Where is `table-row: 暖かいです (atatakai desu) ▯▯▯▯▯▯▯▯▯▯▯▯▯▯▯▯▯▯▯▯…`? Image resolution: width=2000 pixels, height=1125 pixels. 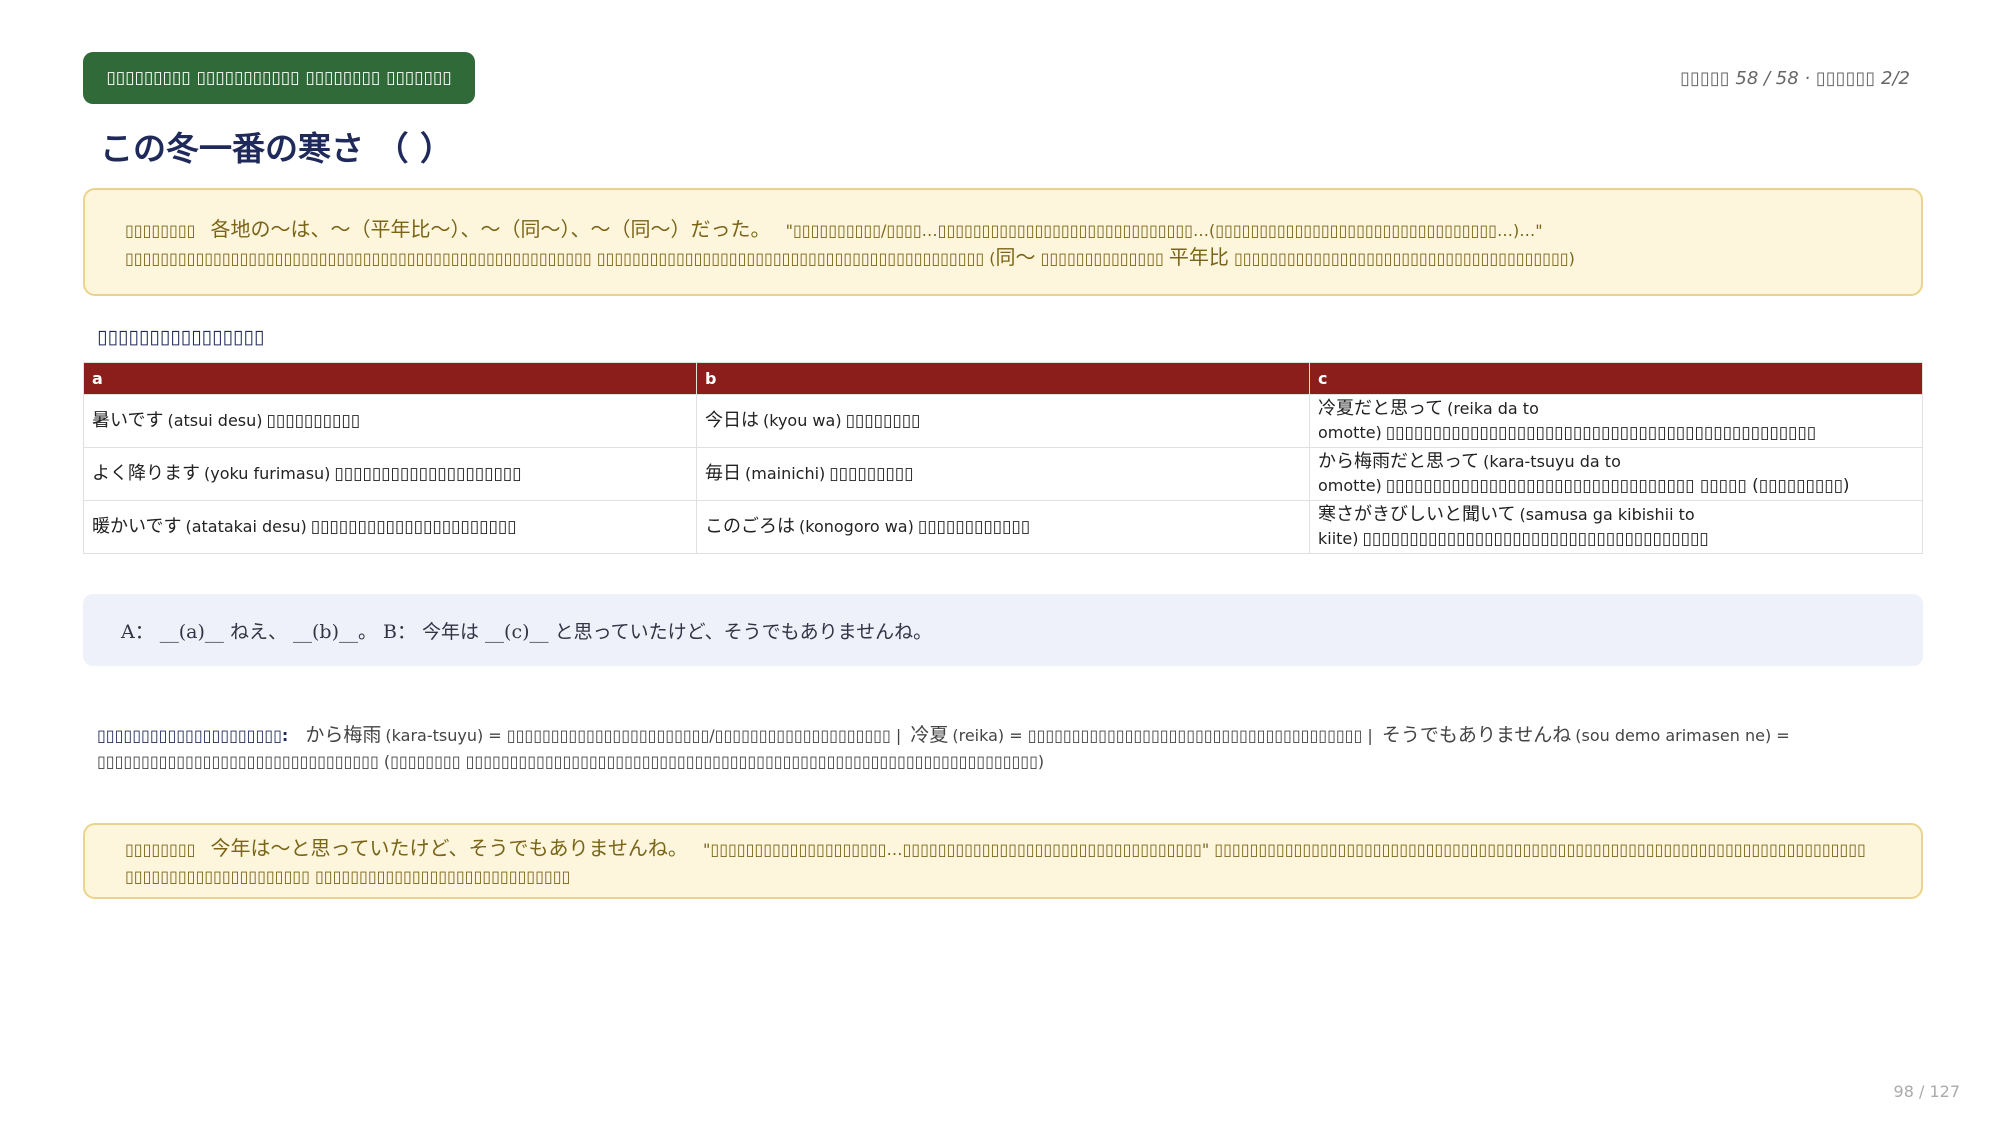
table-row: 暖かいです (atatakai desu) ▯▯▯▯▯▯▯▯▯▯▯▯▯▯▯▯▯▯▯▯… is located at coordinates (1003, 527).